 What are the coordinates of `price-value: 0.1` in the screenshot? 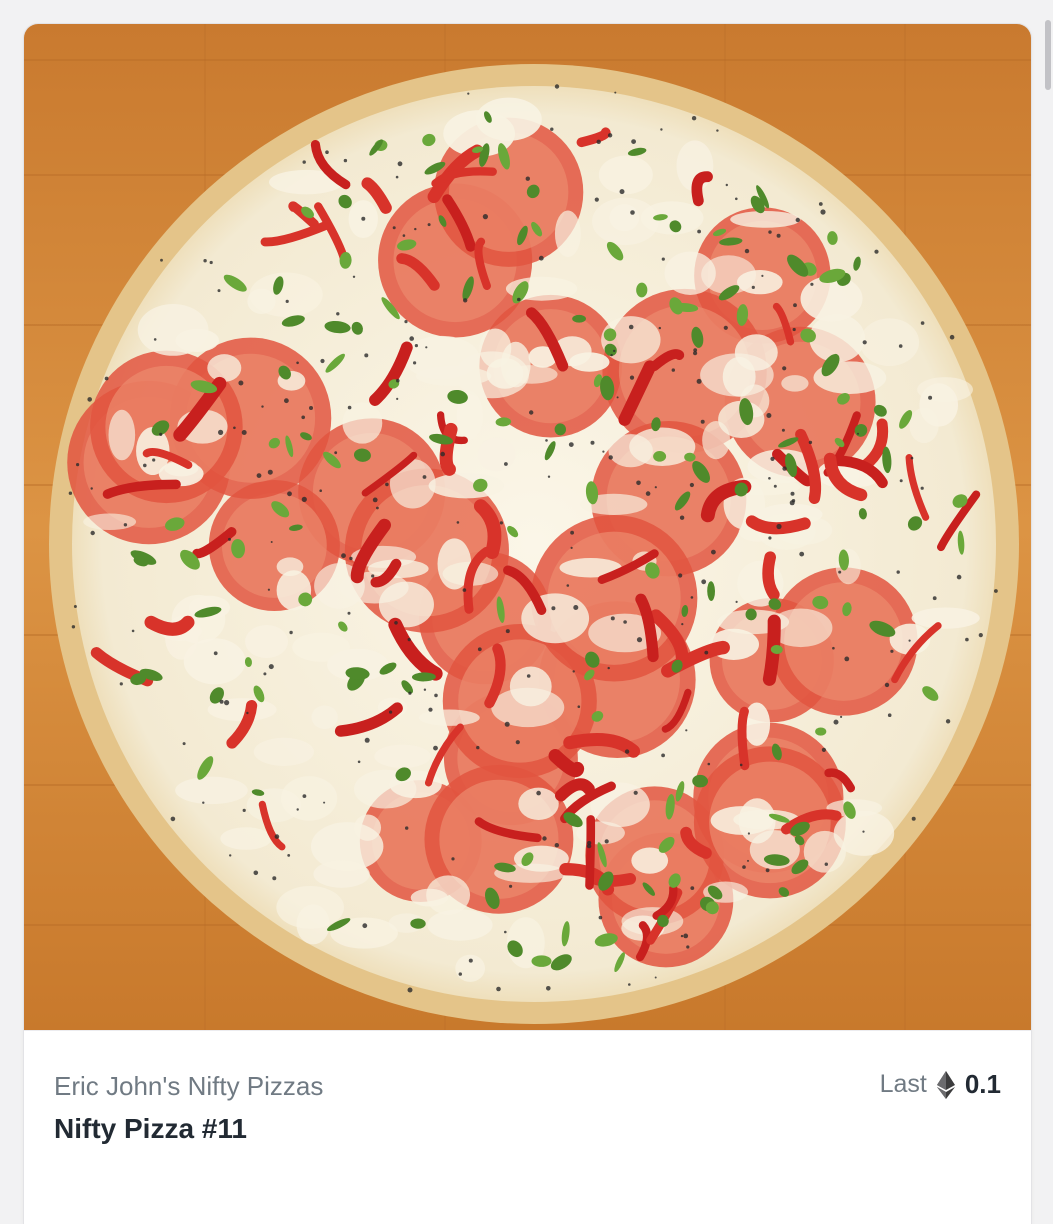 It's located at (982, 1084).